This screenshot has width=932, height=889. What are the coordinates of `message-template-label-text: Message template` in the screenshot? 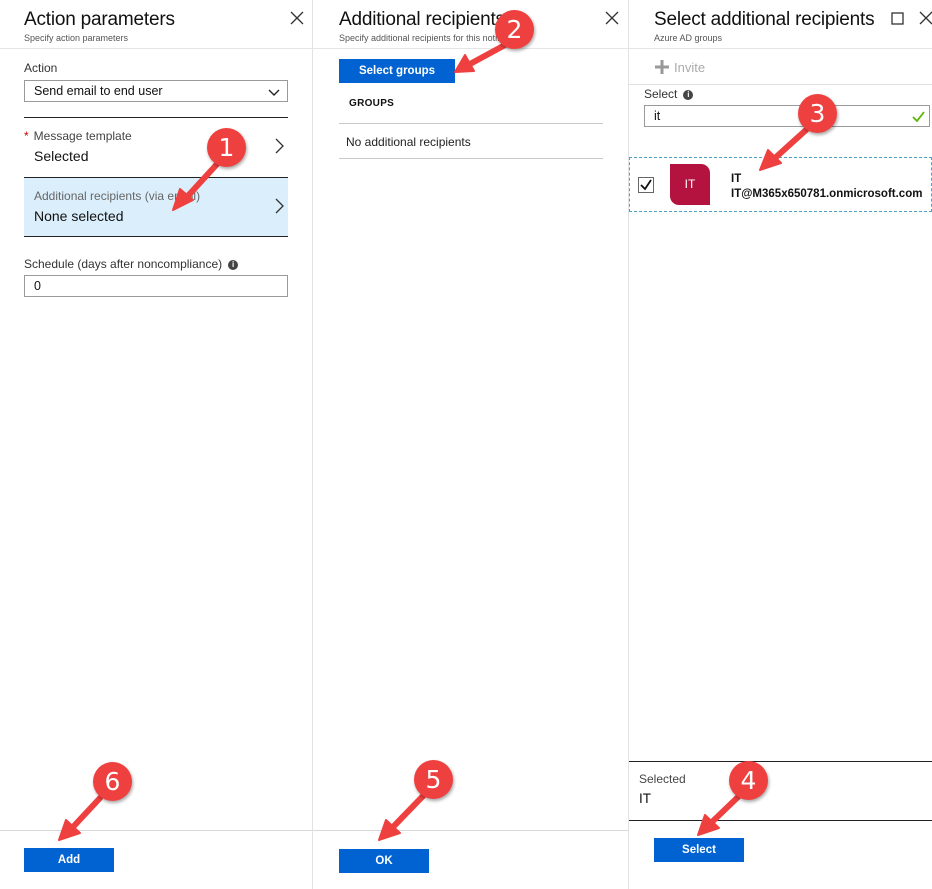 It's located at (82, 136).